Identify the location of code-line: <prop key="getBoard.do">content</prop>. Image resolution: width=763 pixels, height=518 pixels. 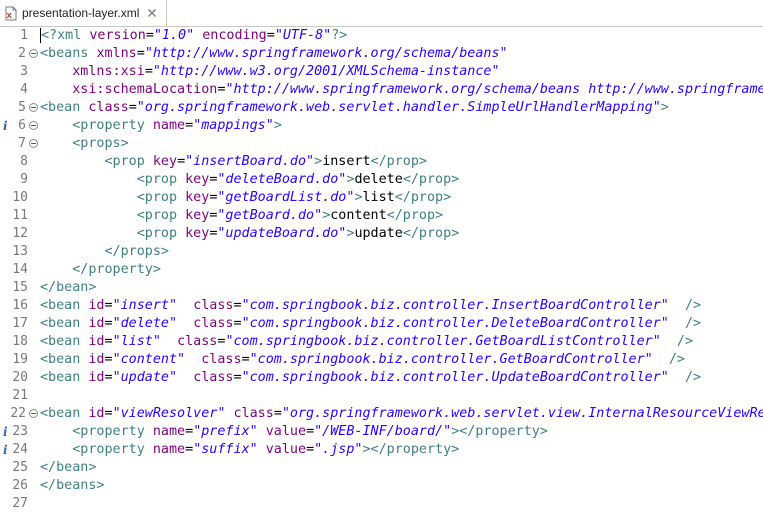
(401, 216).